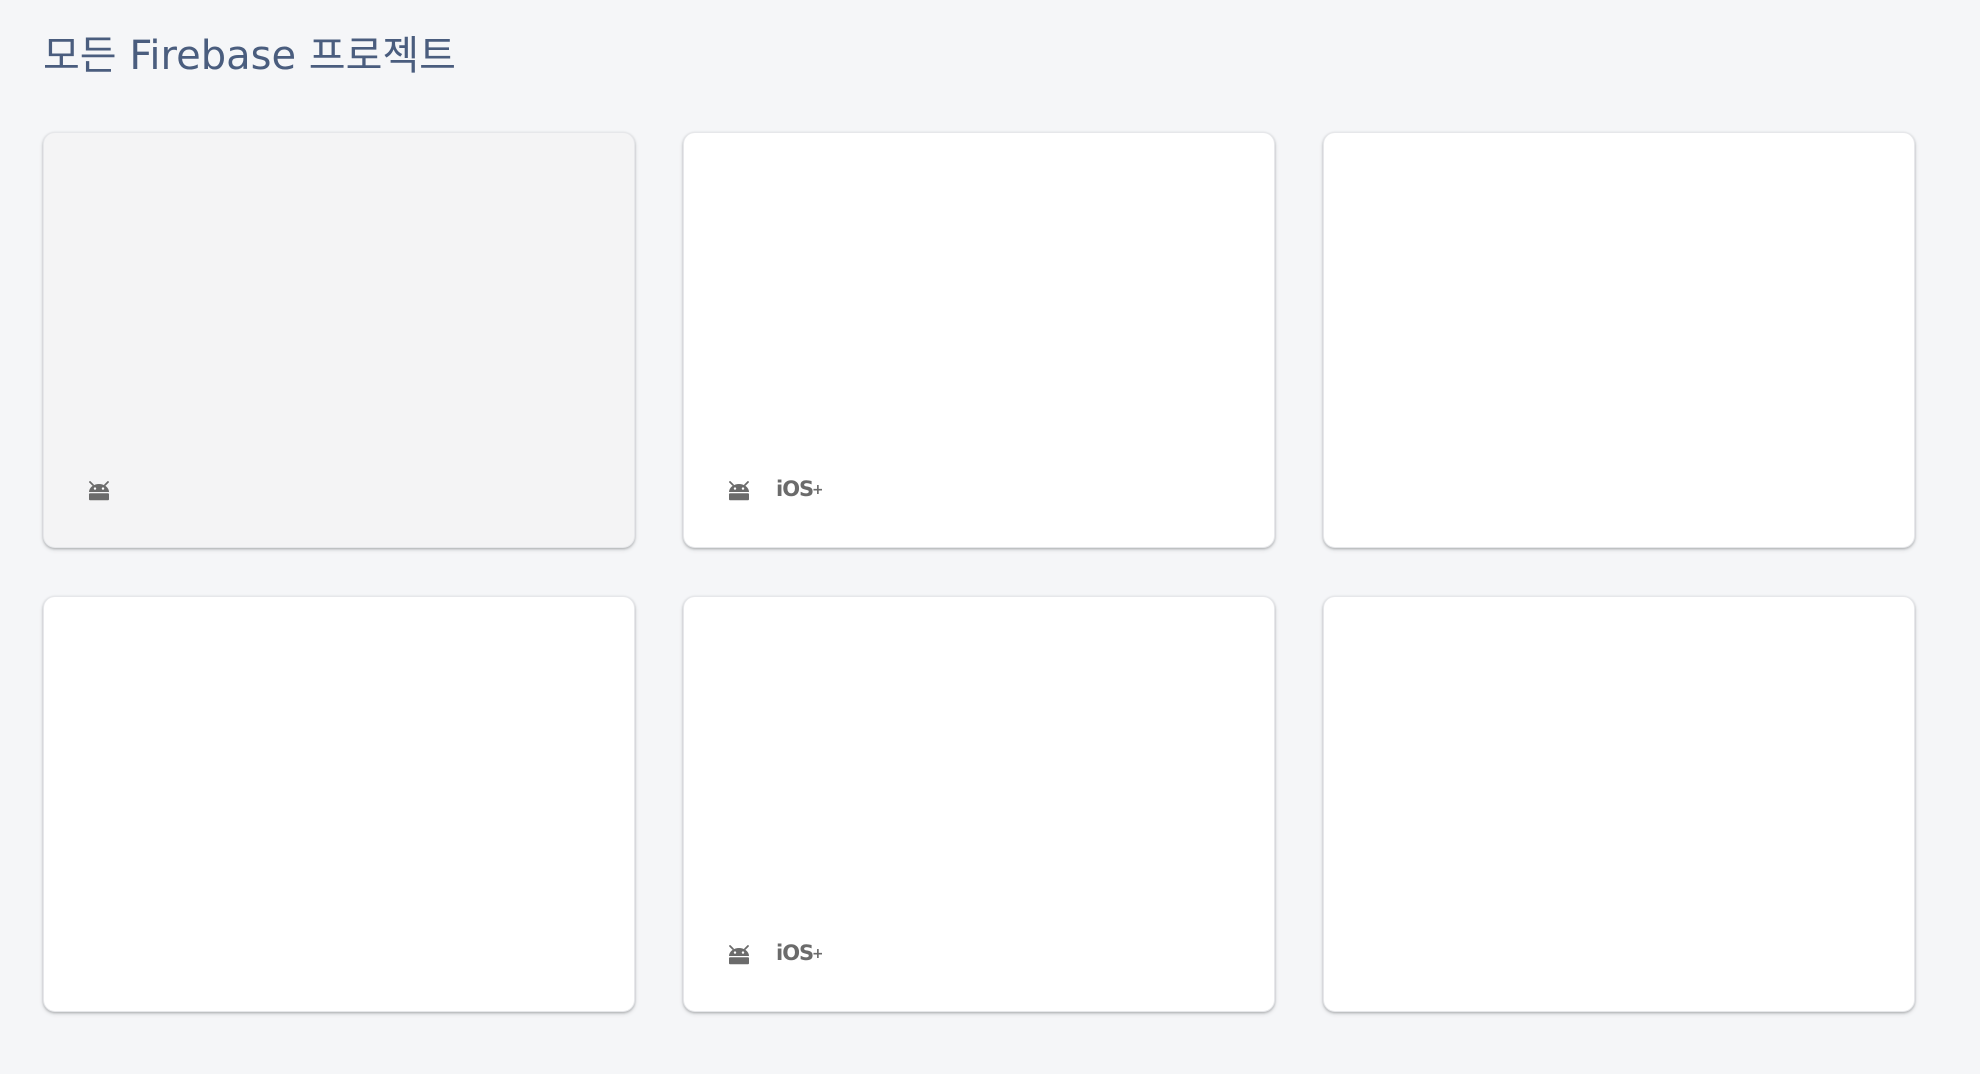 The width and height of the screenshot is (1980, 1074). I want to click on platform-list, so click(111, 488).